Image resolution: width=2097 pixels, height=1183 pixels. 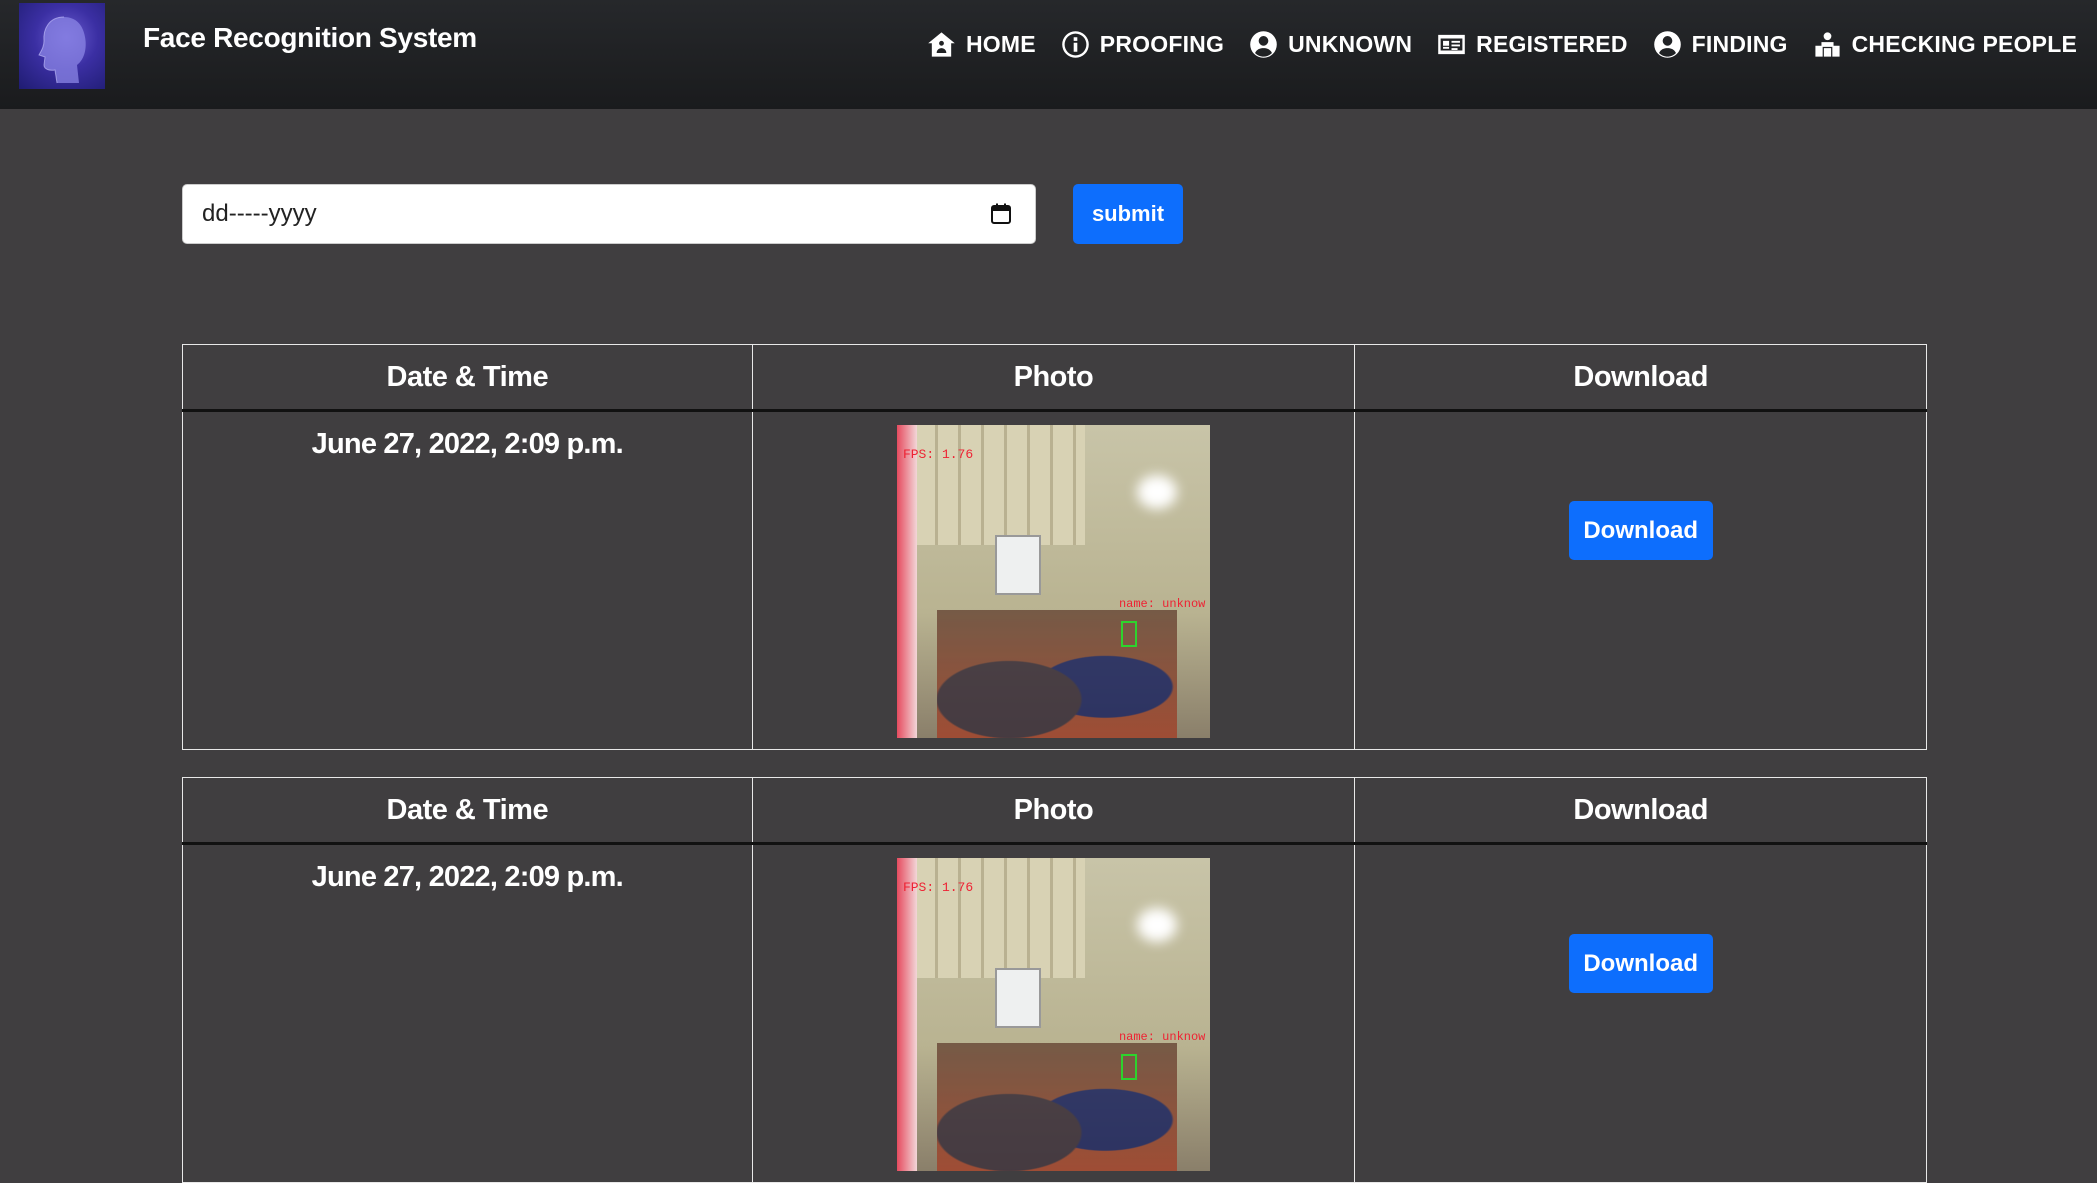 I want to click on nav-home: HOME, so click(x=981, y=44).